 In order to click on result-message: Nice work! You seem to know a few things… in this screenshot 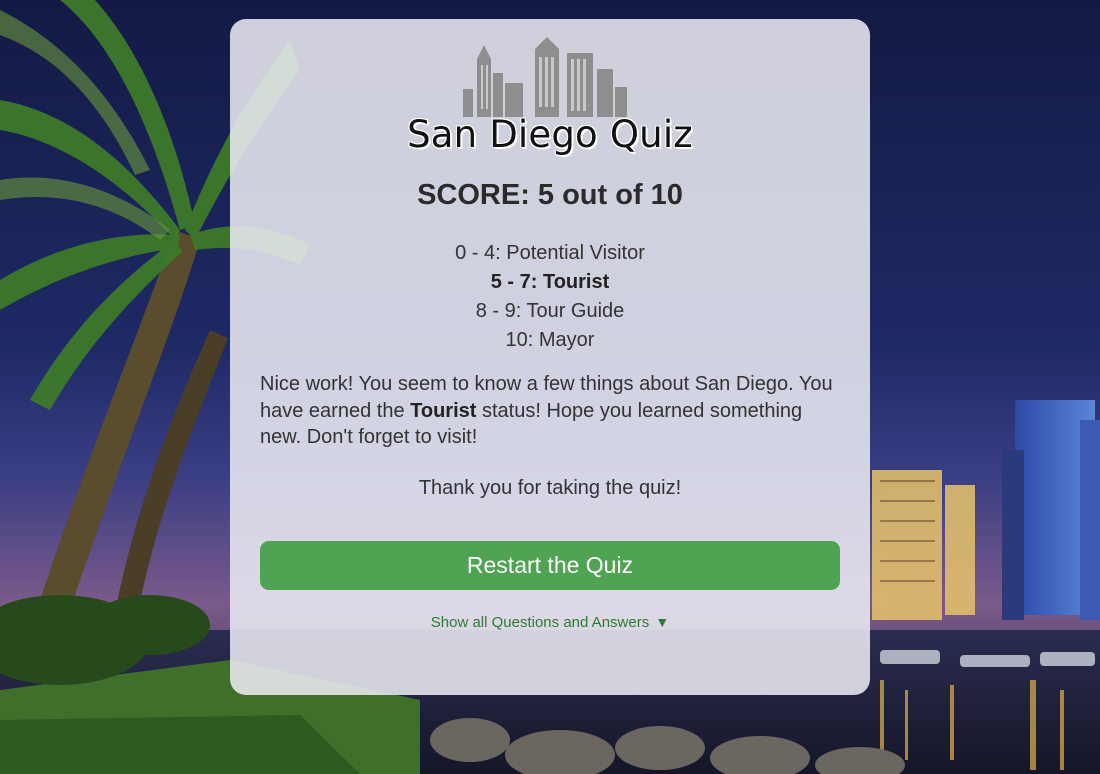, I will do `click(550, 411)`.